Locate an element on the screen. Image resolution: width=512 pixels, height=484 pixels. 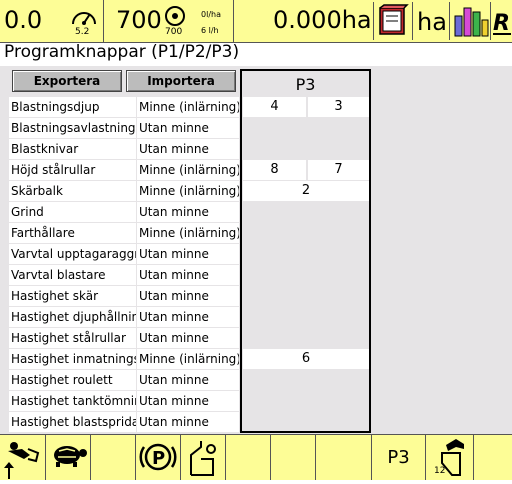
menu-button: R is located at coordinates (501, 21).